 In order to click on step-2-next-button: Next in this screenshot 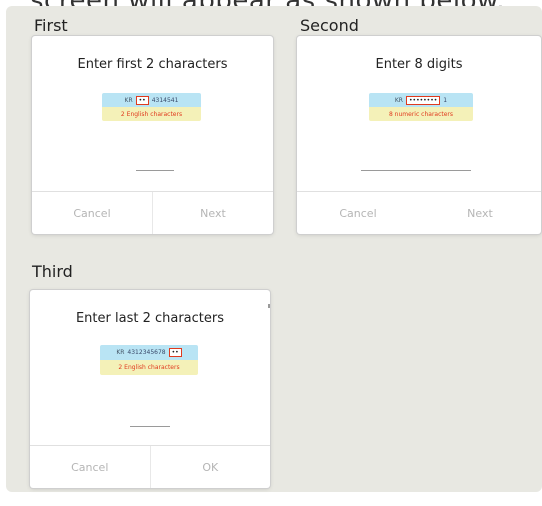, I will do `click(480, 213)`.